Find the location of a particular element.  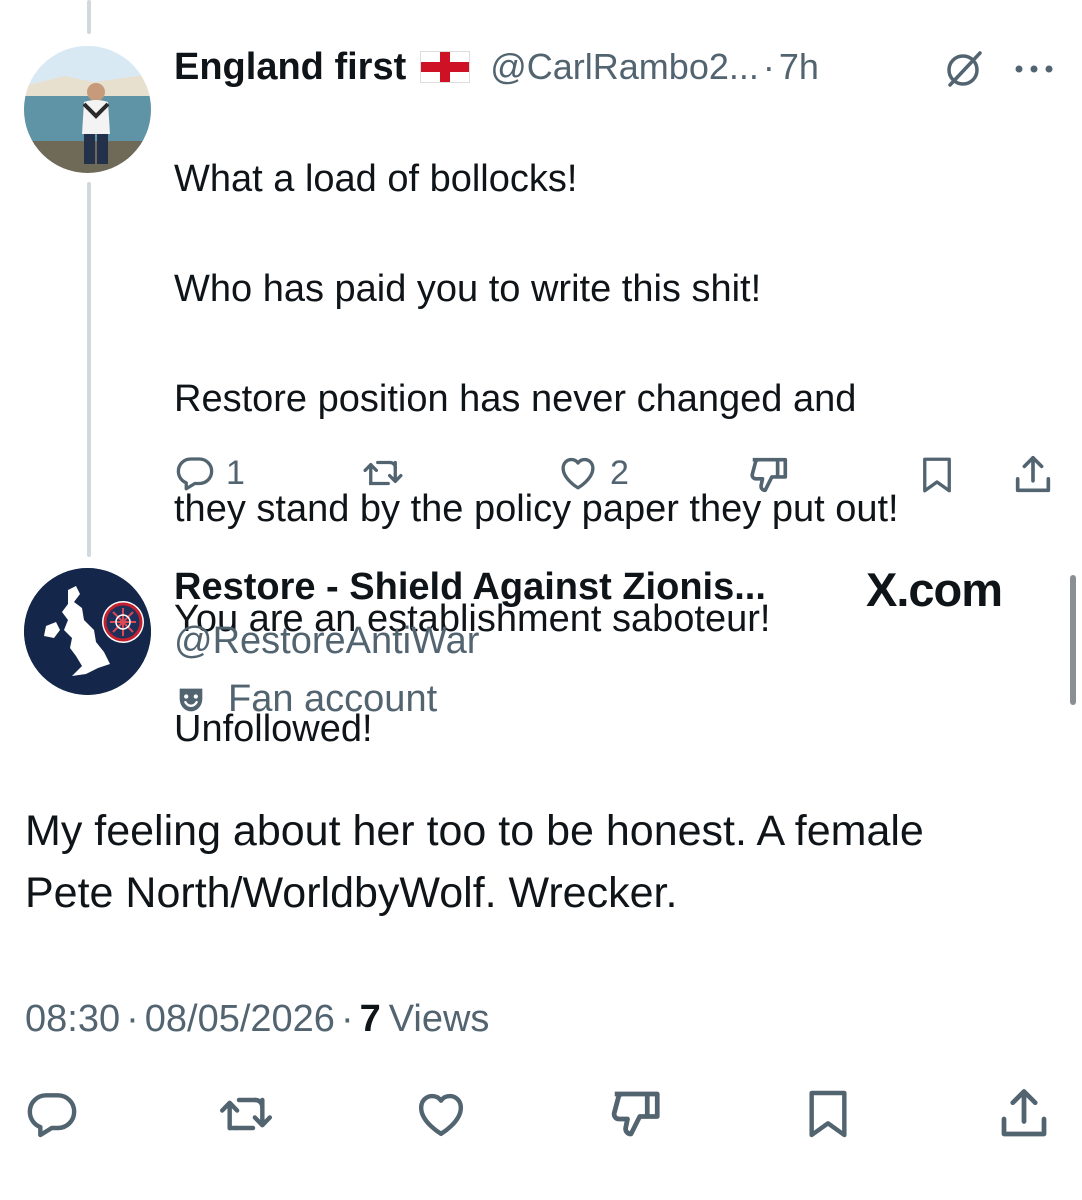

views-count: 7 is located at coordinates (370, 1019).